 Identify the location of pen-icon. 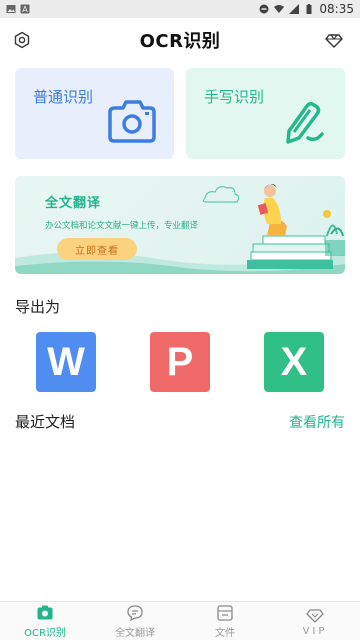
(305, 122).